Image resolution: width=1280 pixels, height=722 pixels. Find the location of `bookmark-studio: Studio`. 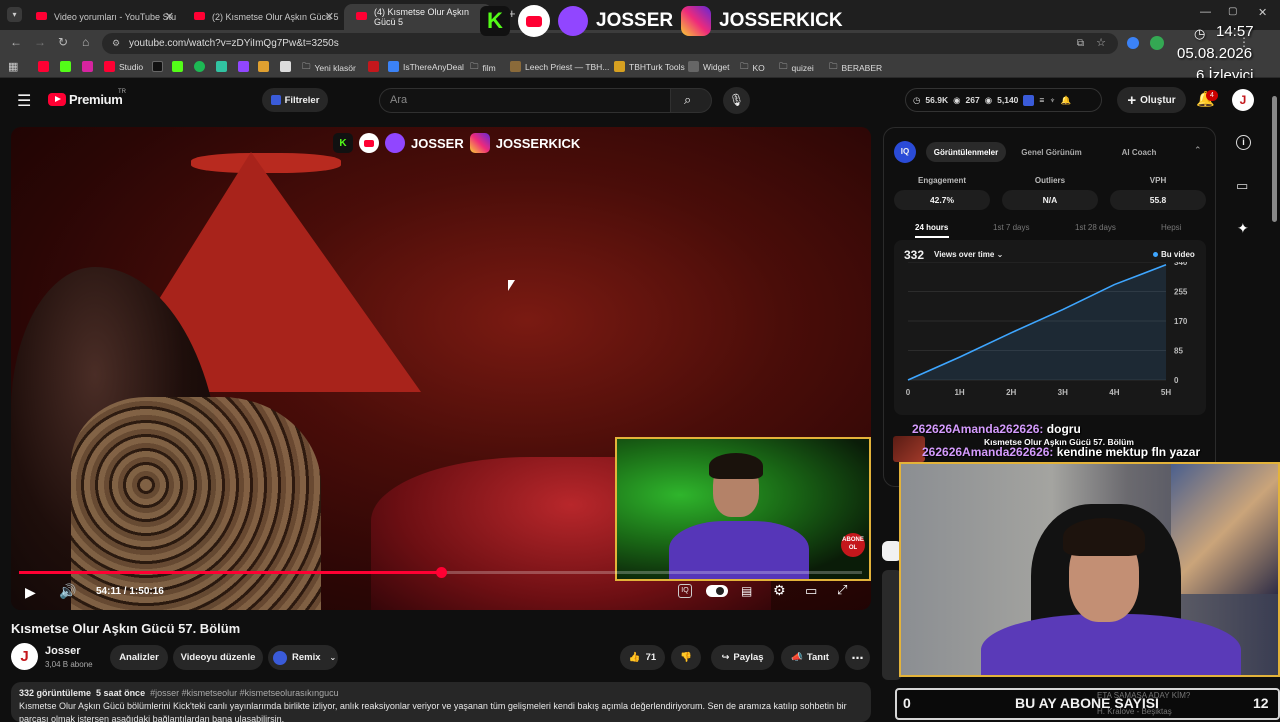

bookmark-studio: Studio is located at coordinates (123, 66).